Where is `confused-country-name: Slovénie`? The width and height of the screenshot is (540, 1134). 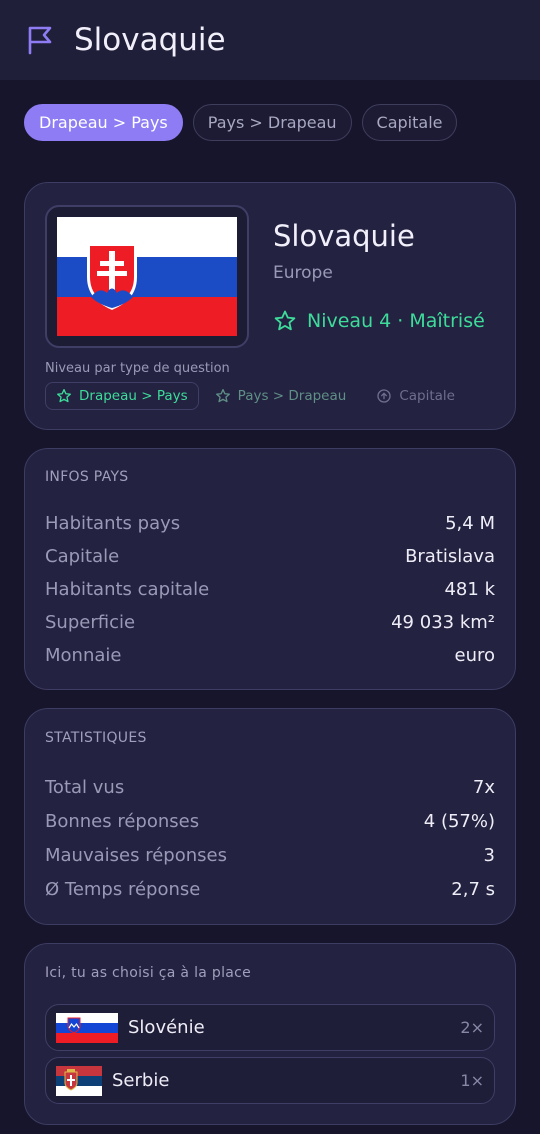
confused-country-name: Slovénie is located at coordinates (166, 1027).